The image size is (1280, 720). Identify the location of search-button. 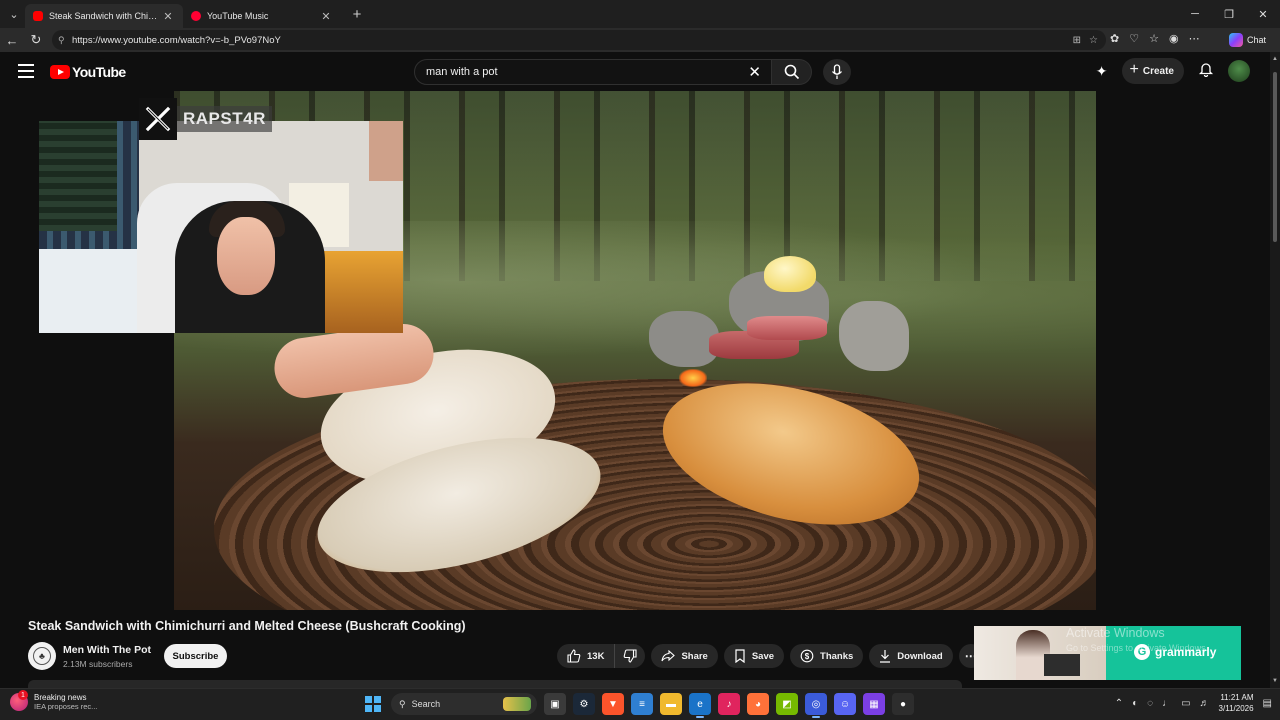
(792, 72).